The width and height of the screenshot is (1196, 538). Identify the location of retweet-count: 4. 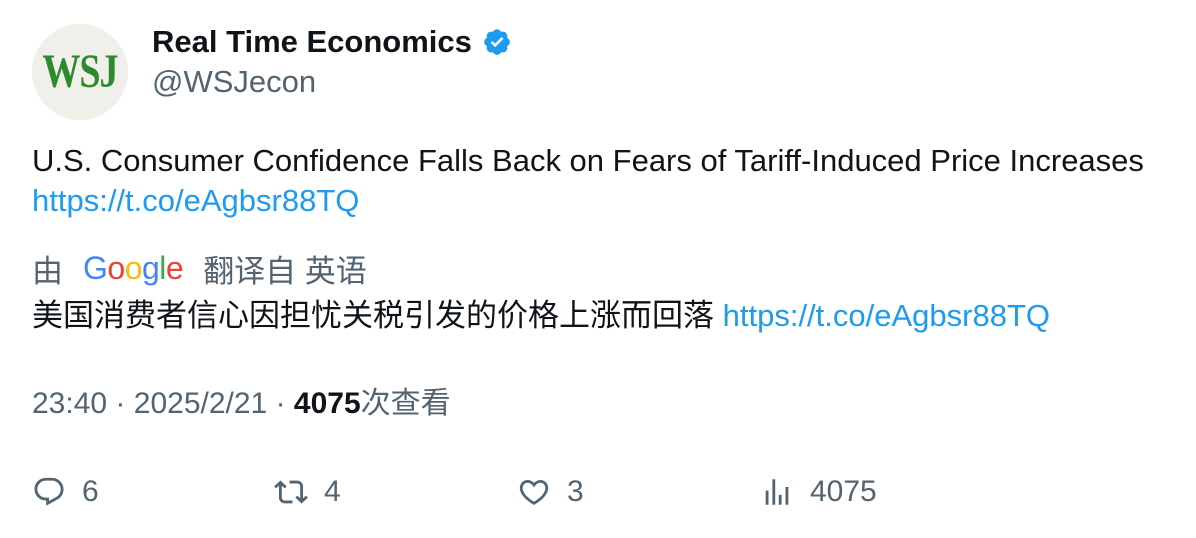
(332, 491).